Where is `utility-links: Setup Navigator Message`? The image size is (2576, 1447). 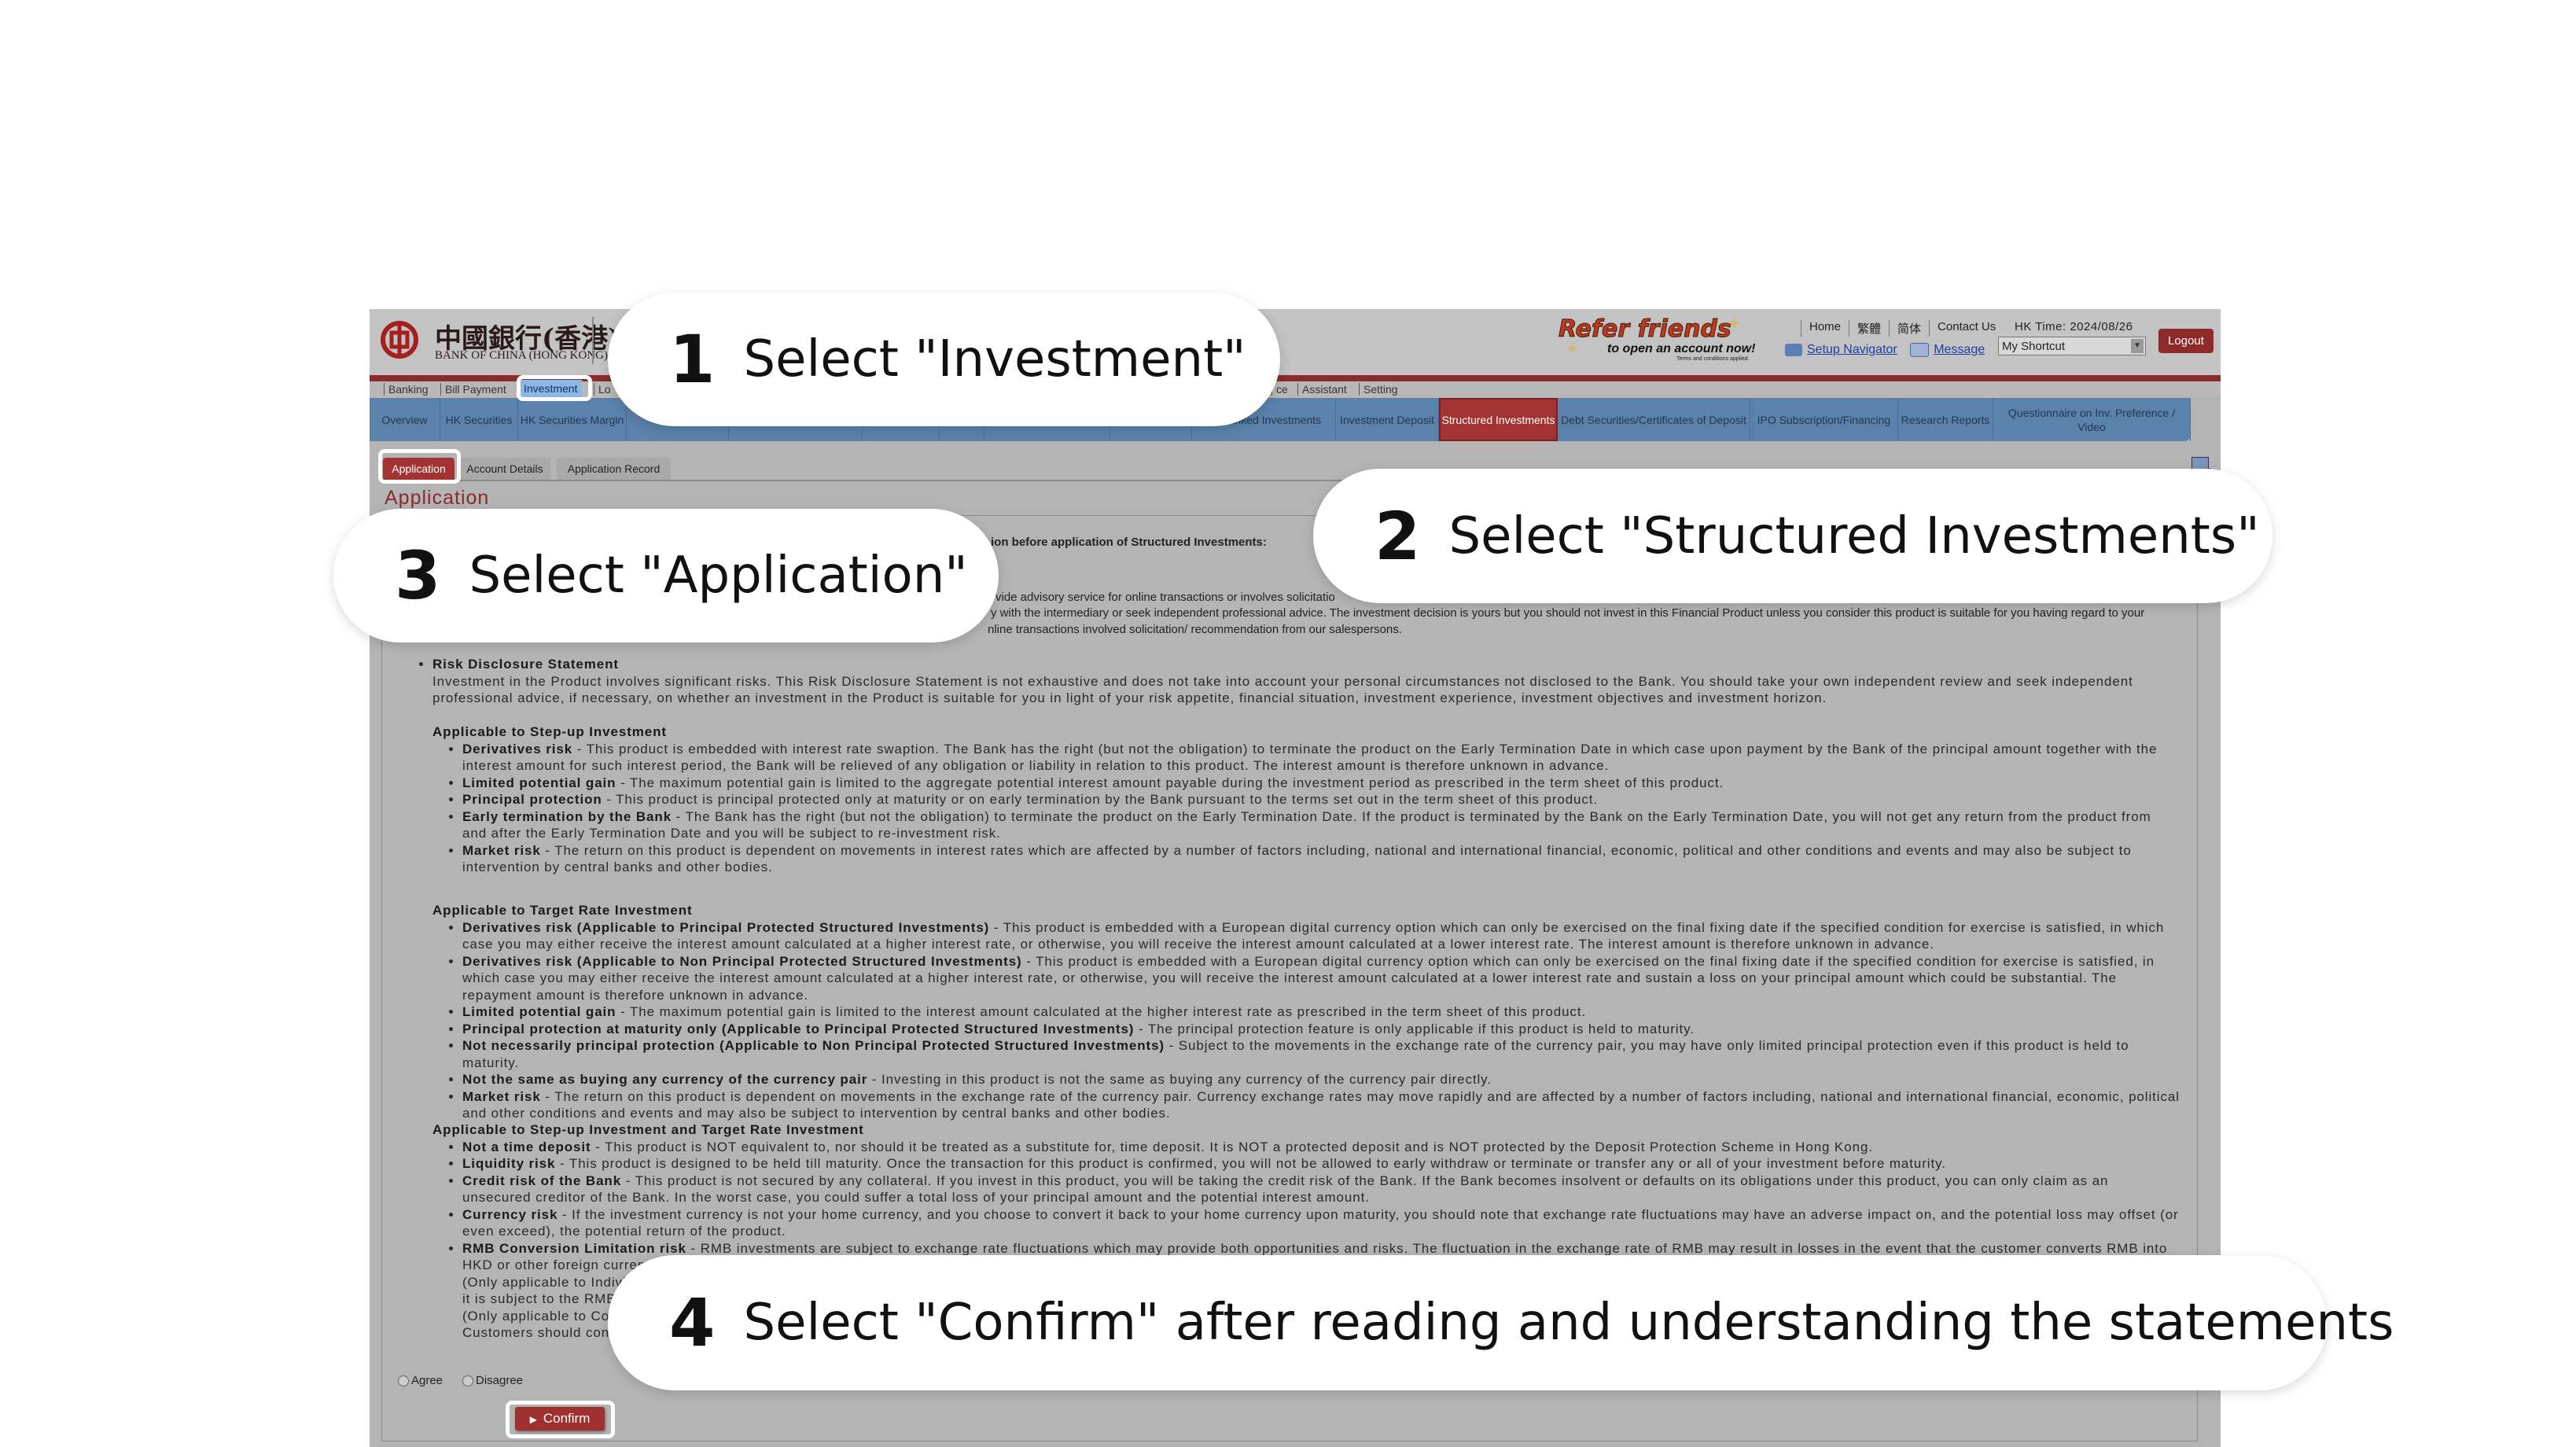 utility-links: Setup Navigator Message is located at coordinates (1890, 350).